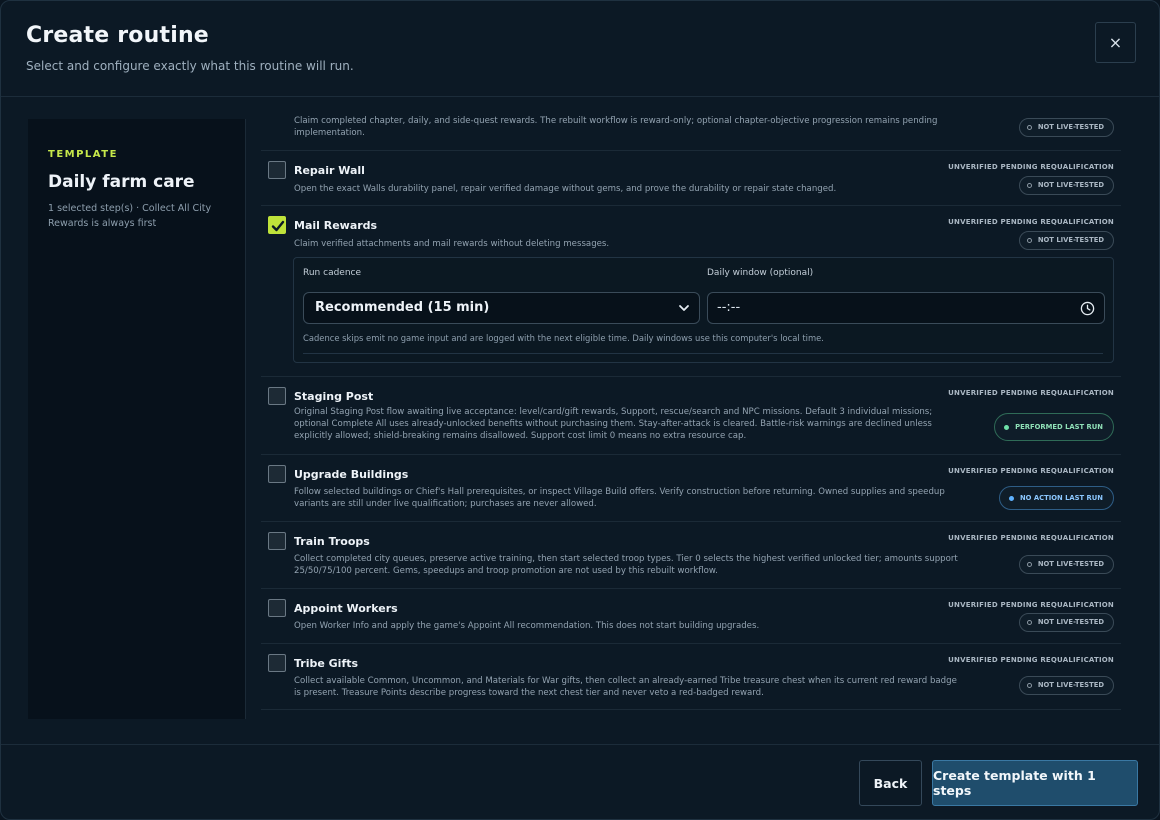  I want to click on step-title: Appoint Workers, so click(346, 608).